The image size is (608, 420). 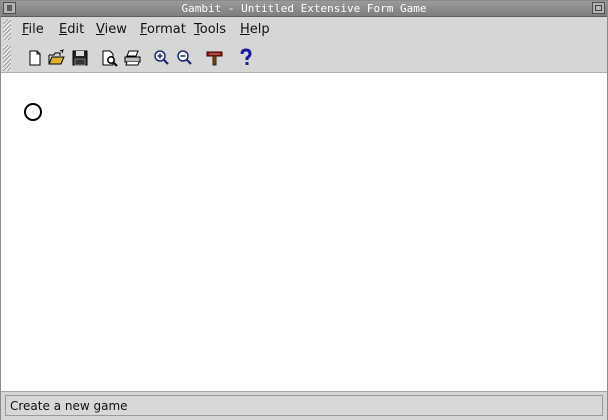 What do you see at coordinates (33, 112) in the screenshot?
I see `root-node` at bounding box center [33, 112].